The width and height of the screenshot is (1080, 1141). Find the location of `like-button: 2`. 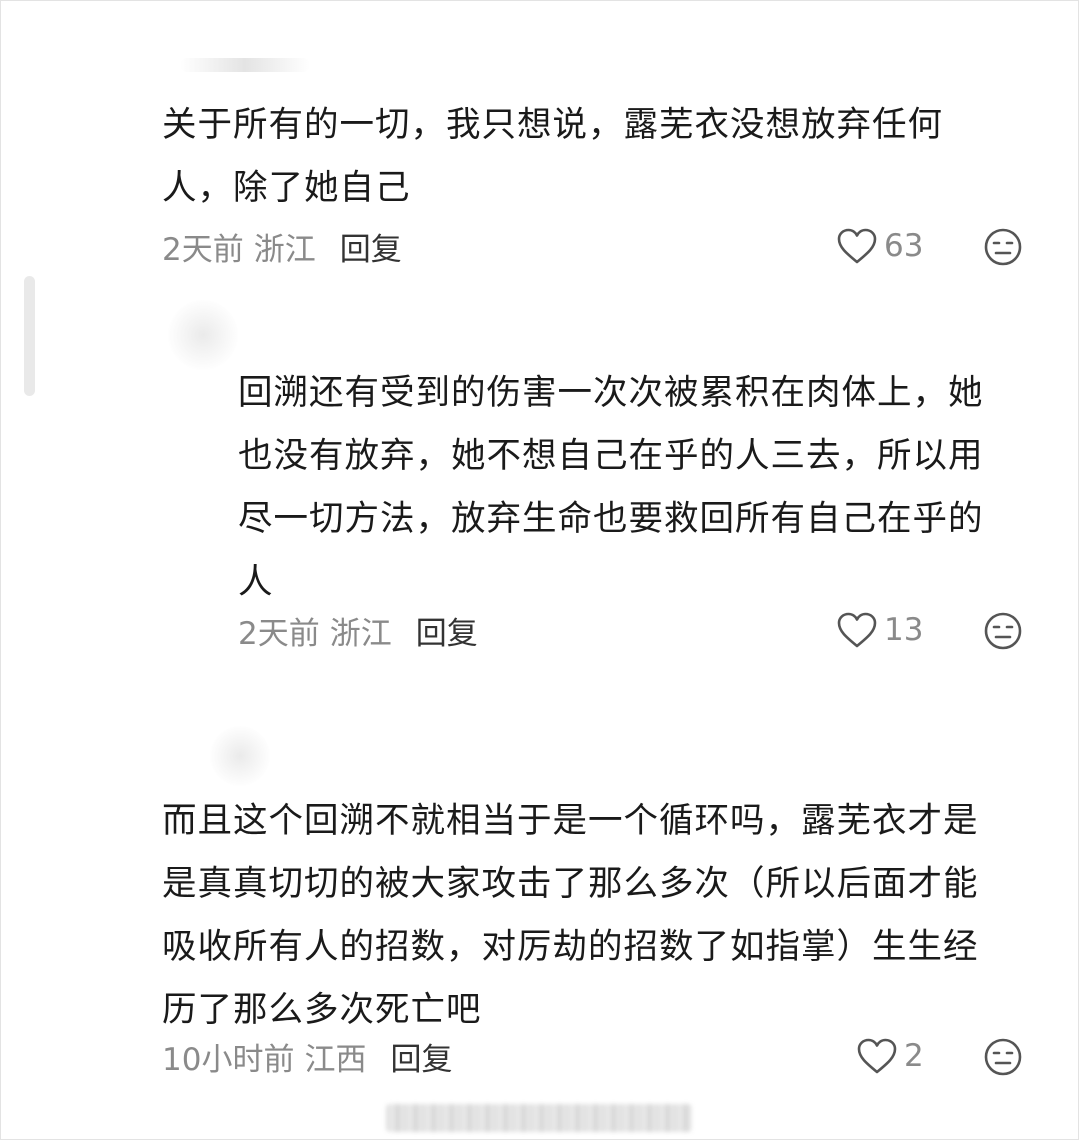

like-button: 2 is located at coordinates (890, 1056).